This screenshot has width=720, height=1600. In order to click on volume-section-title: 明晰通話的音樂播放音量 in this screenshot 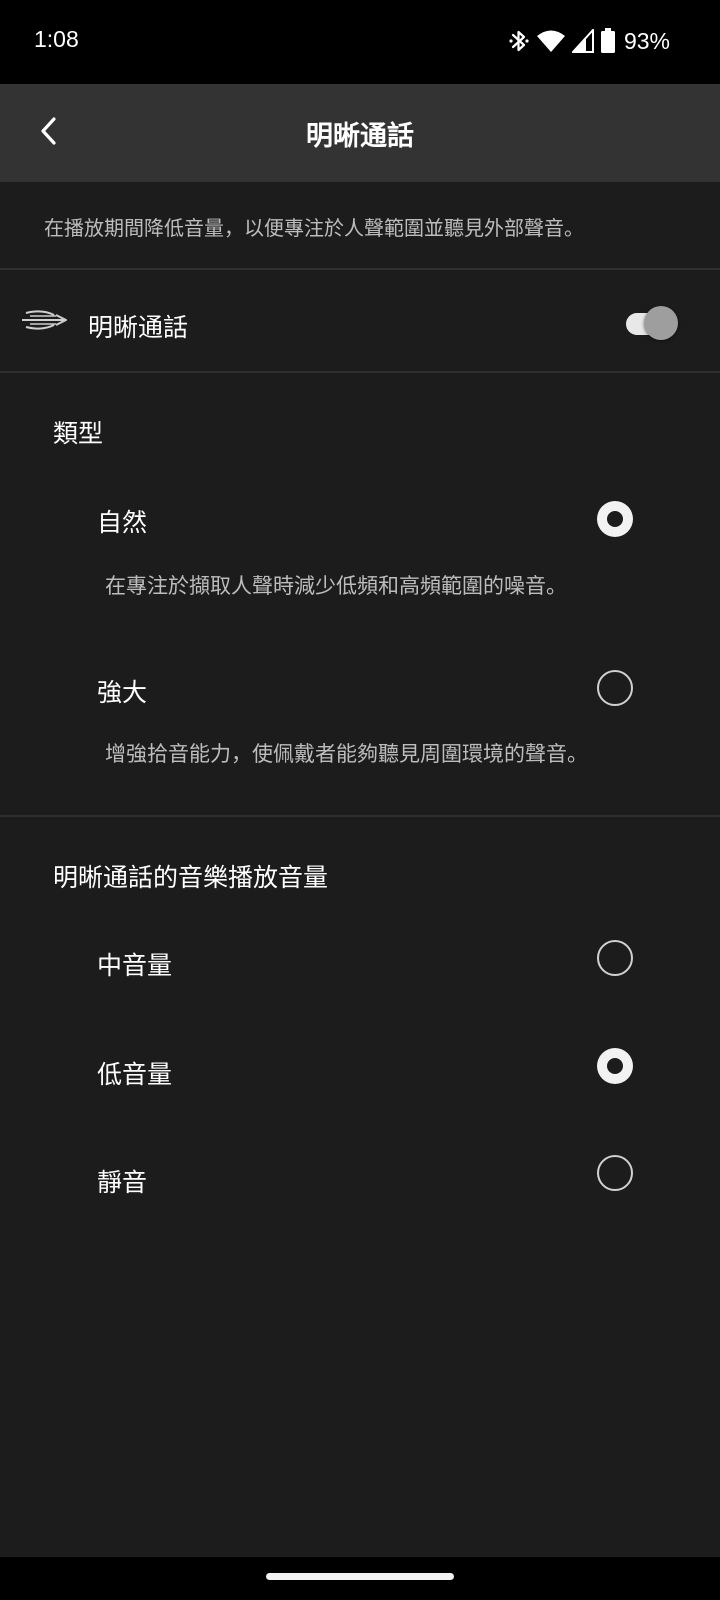, I will do `click(191, 877)`.